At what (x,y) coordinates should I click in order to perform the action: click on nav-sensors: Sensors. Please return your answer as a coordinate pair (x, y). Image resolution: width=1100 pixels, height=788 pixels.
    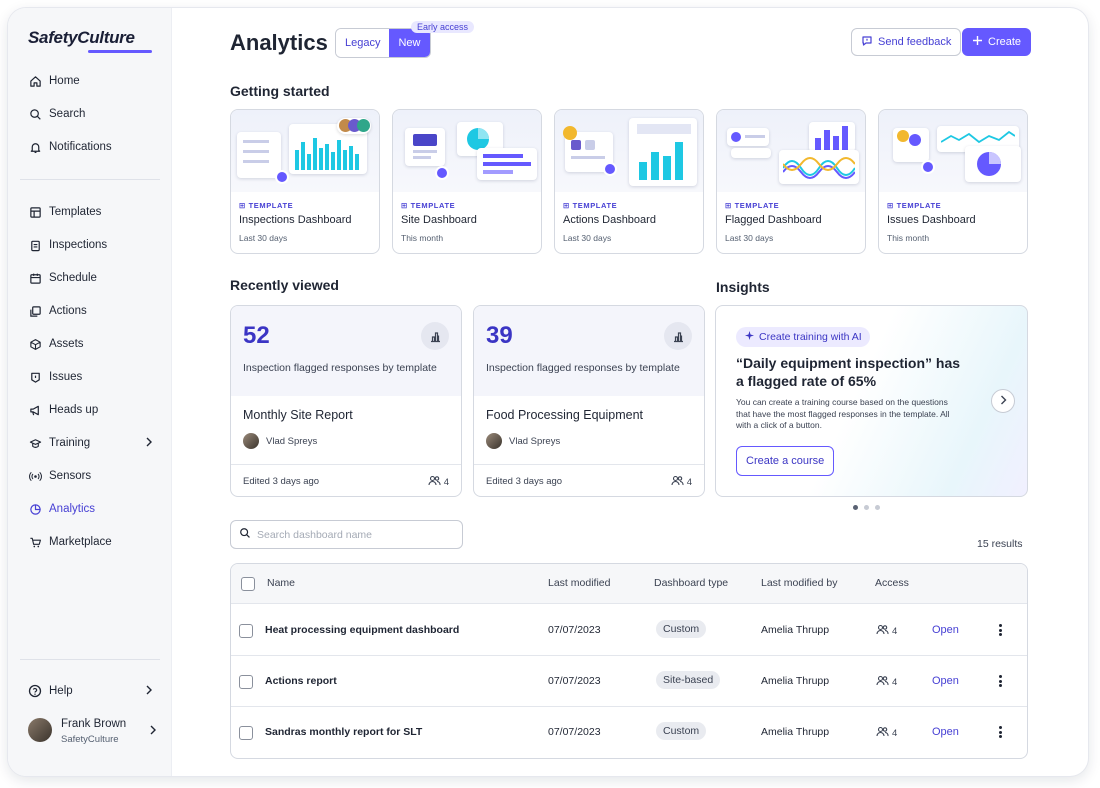
    Looking at the image, I should click on (90, 476).